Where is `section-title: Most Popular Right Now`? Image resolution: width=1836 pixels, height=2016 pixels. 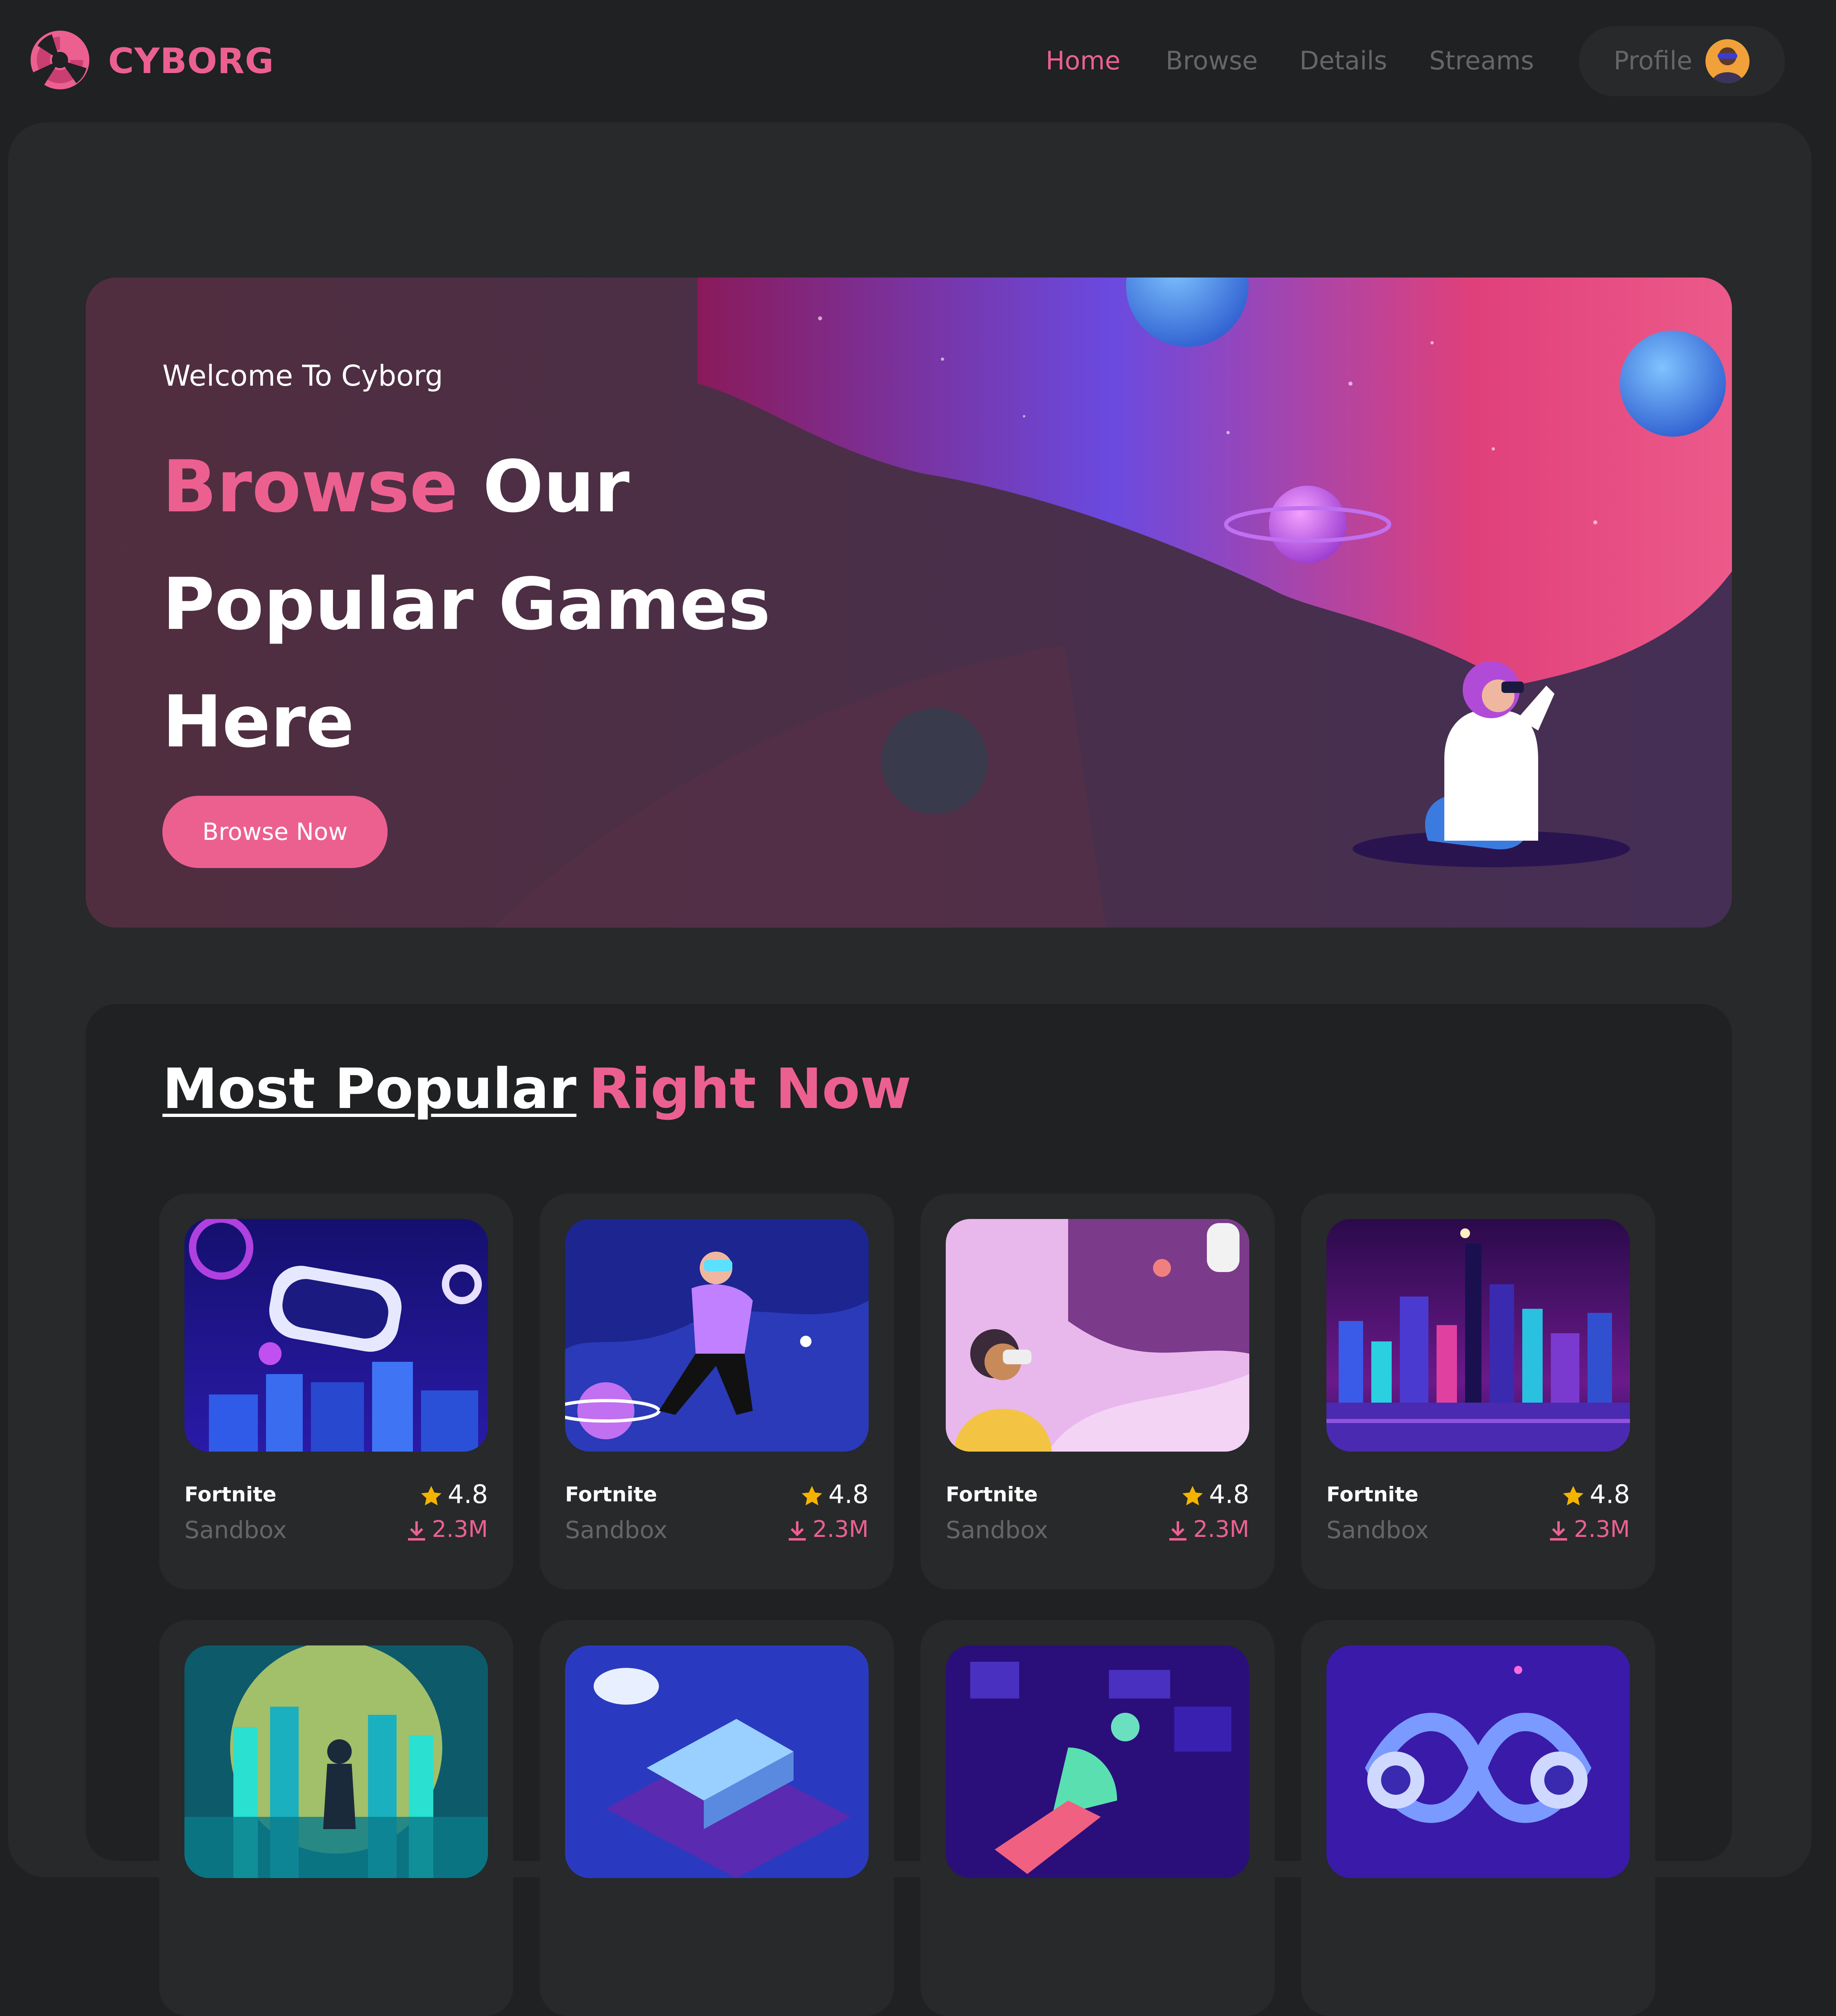
section-title: Most Popular Right Now is located at coordinates (536, 1089).